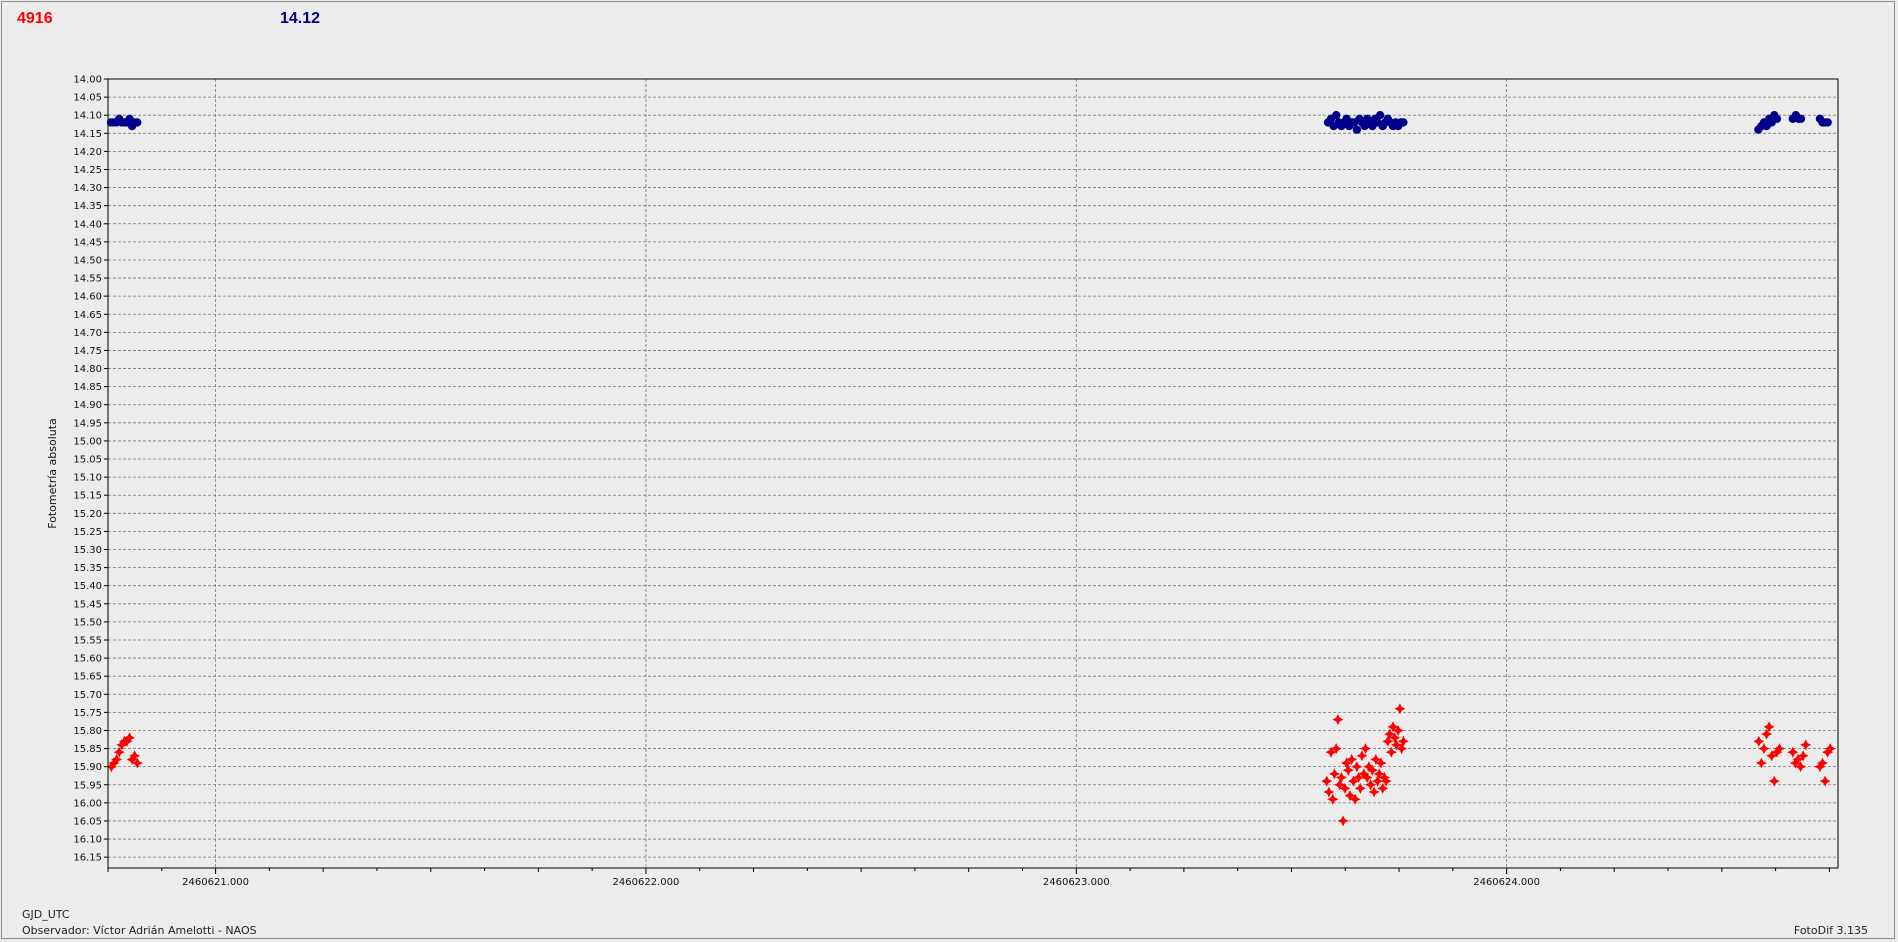 This screenshot has width=1898, height=942. Describe the element at coordinates (87, 242) in the screenshot. I see `y-tick-label: 14.45` at that location.